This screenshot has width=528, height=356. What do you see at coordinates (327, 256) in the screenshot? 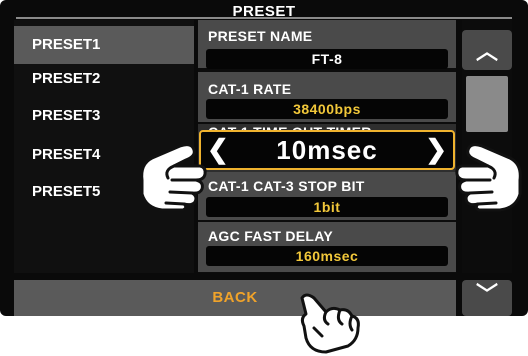
I see `setting-value: 160msec` at bounding box center [327, 256].